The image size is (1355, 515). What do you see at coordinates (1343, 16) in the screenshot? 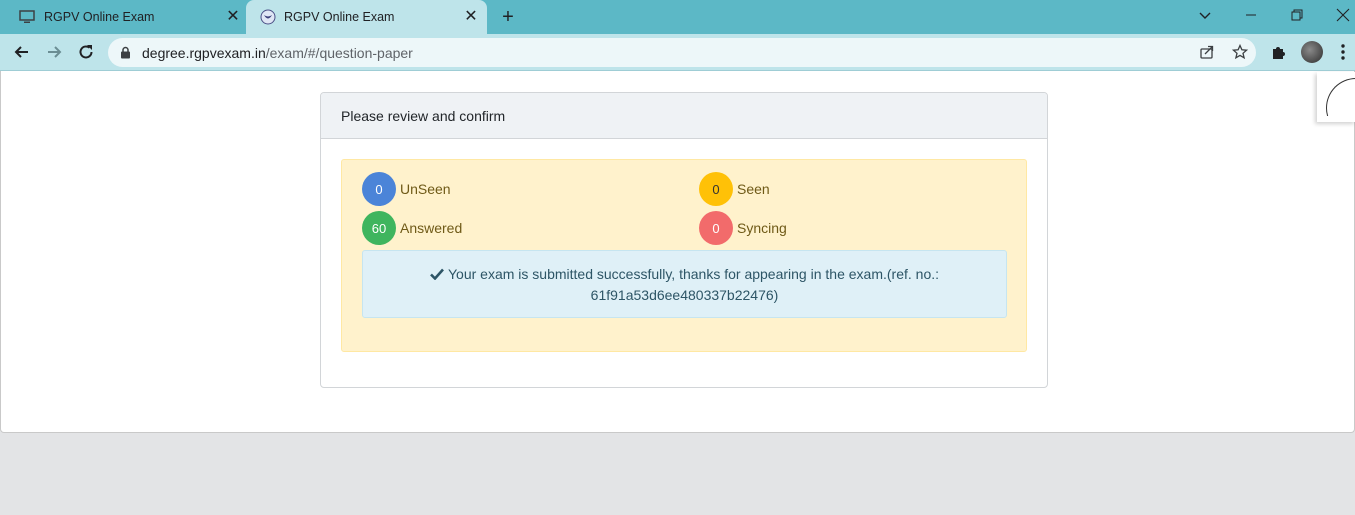
I see `close-window-icon` at bounding box center [1343, 16].